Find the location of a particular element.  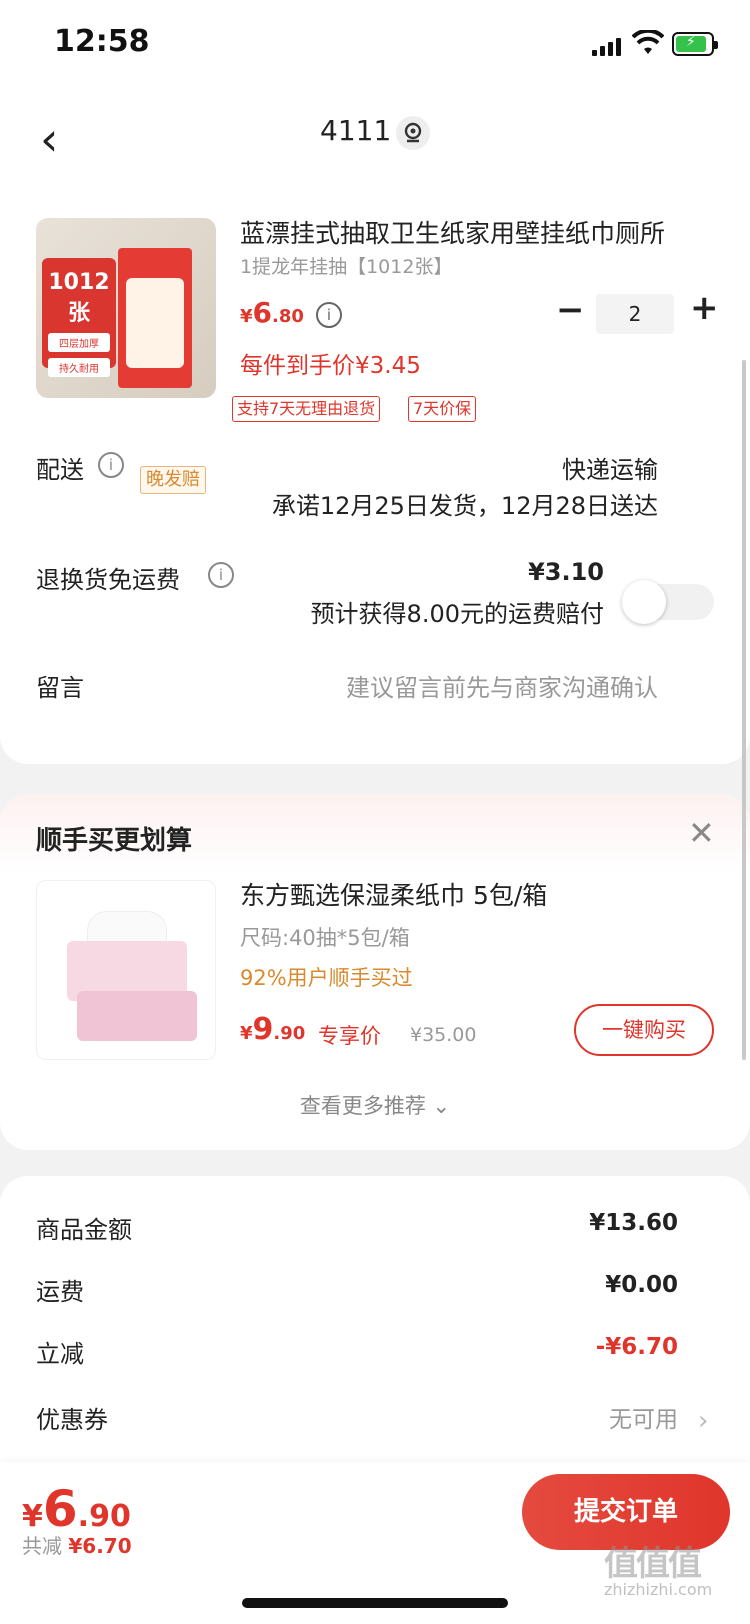

exclusive-price-label: 专享价 is located at coordinates (349, 1036).